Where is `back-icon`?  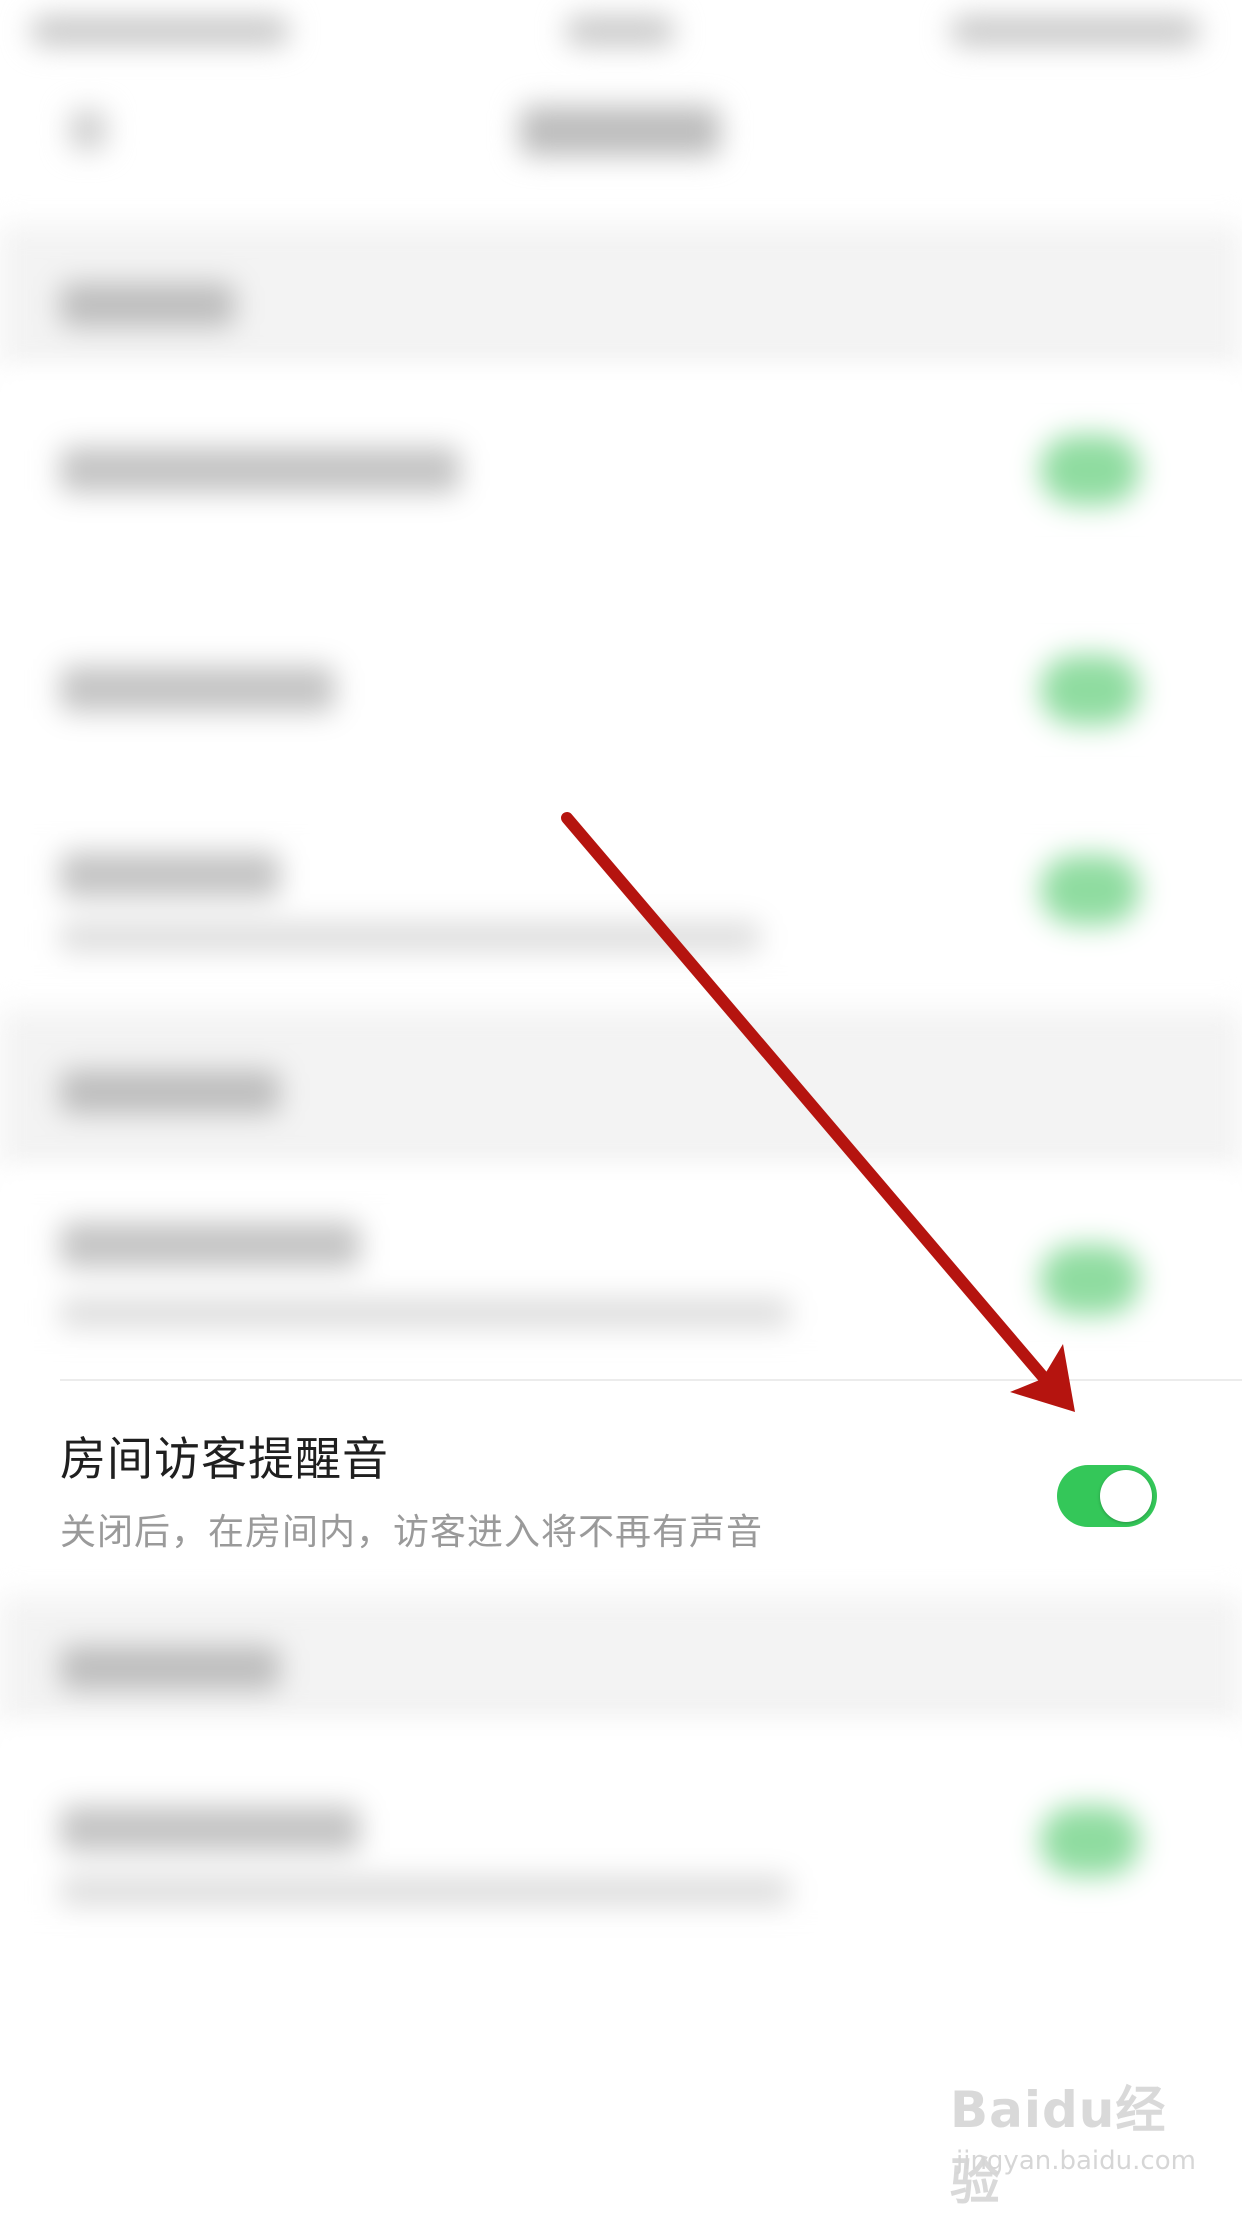 back-icon is located at coordinates (88, 130).